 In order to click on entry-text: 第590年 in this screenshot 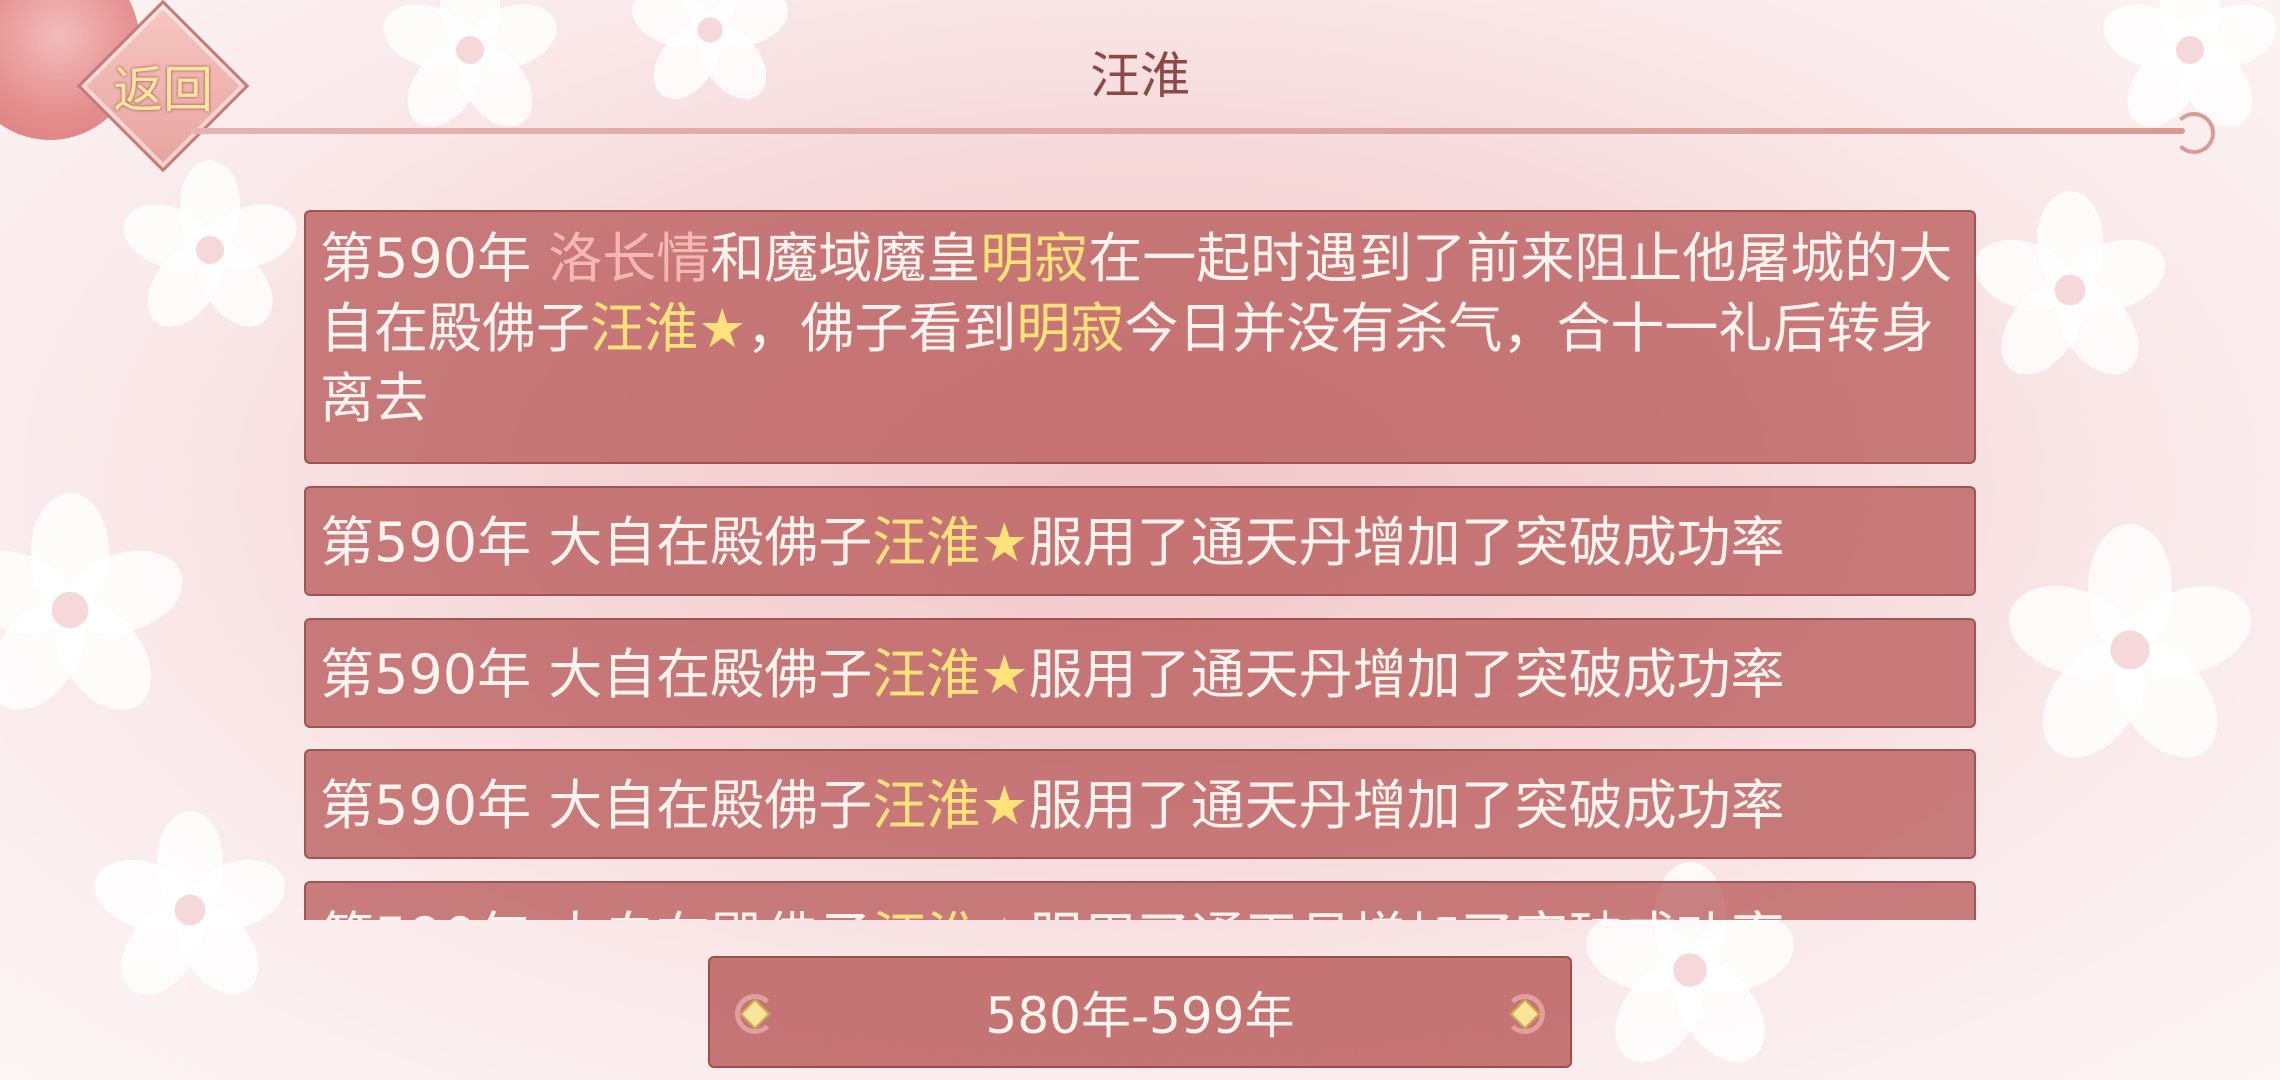, I will do `click(434, 258)`.